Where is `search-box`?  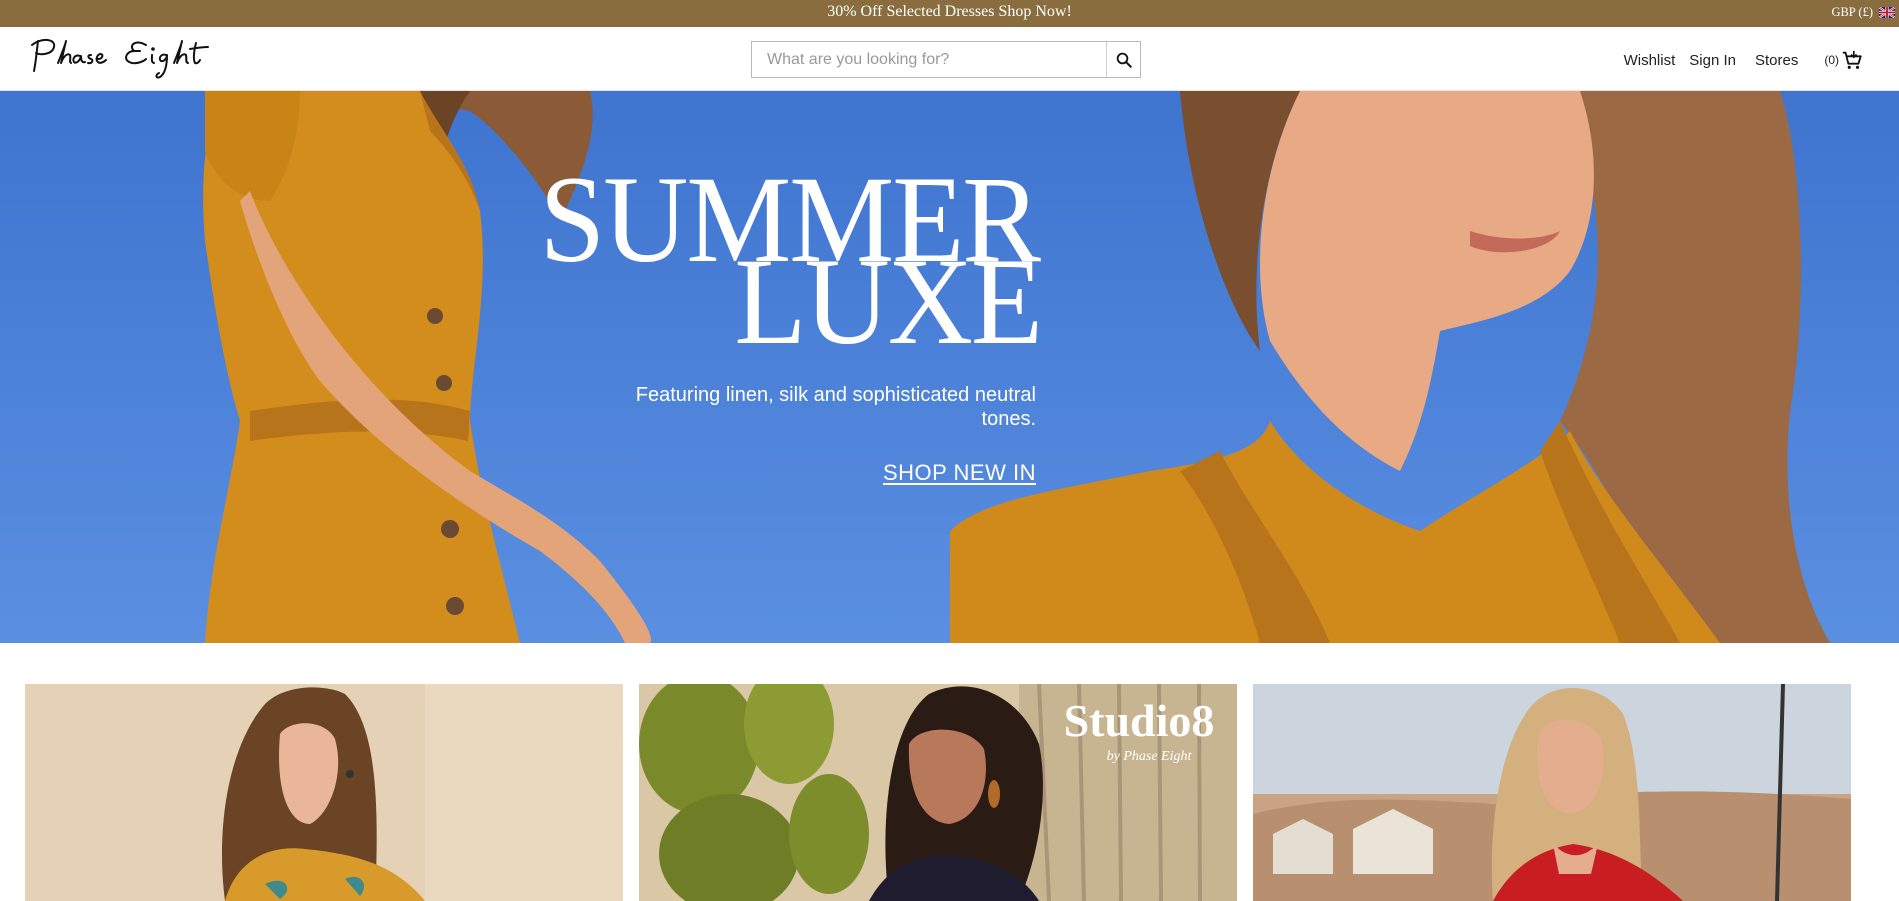
search-box is located at coordinates (946, 59).